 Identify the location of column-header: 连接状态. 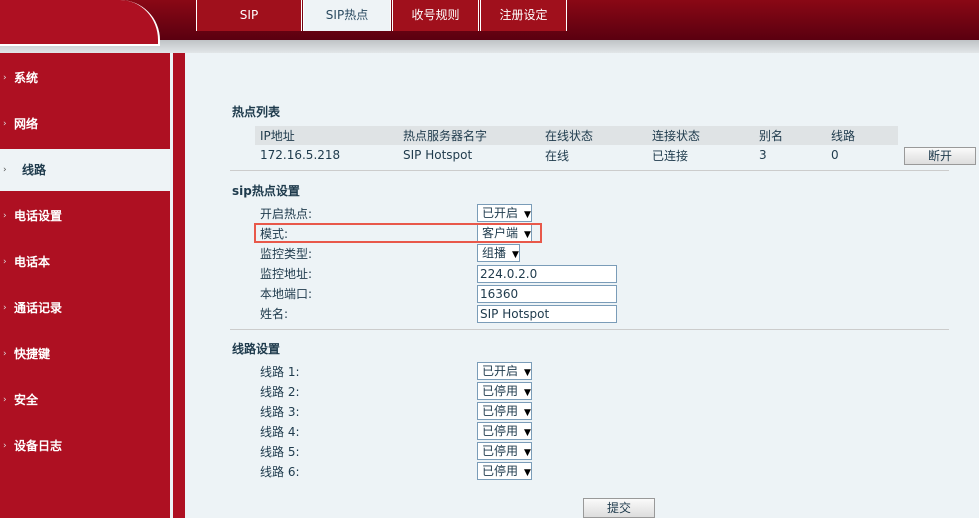
(700, 135).